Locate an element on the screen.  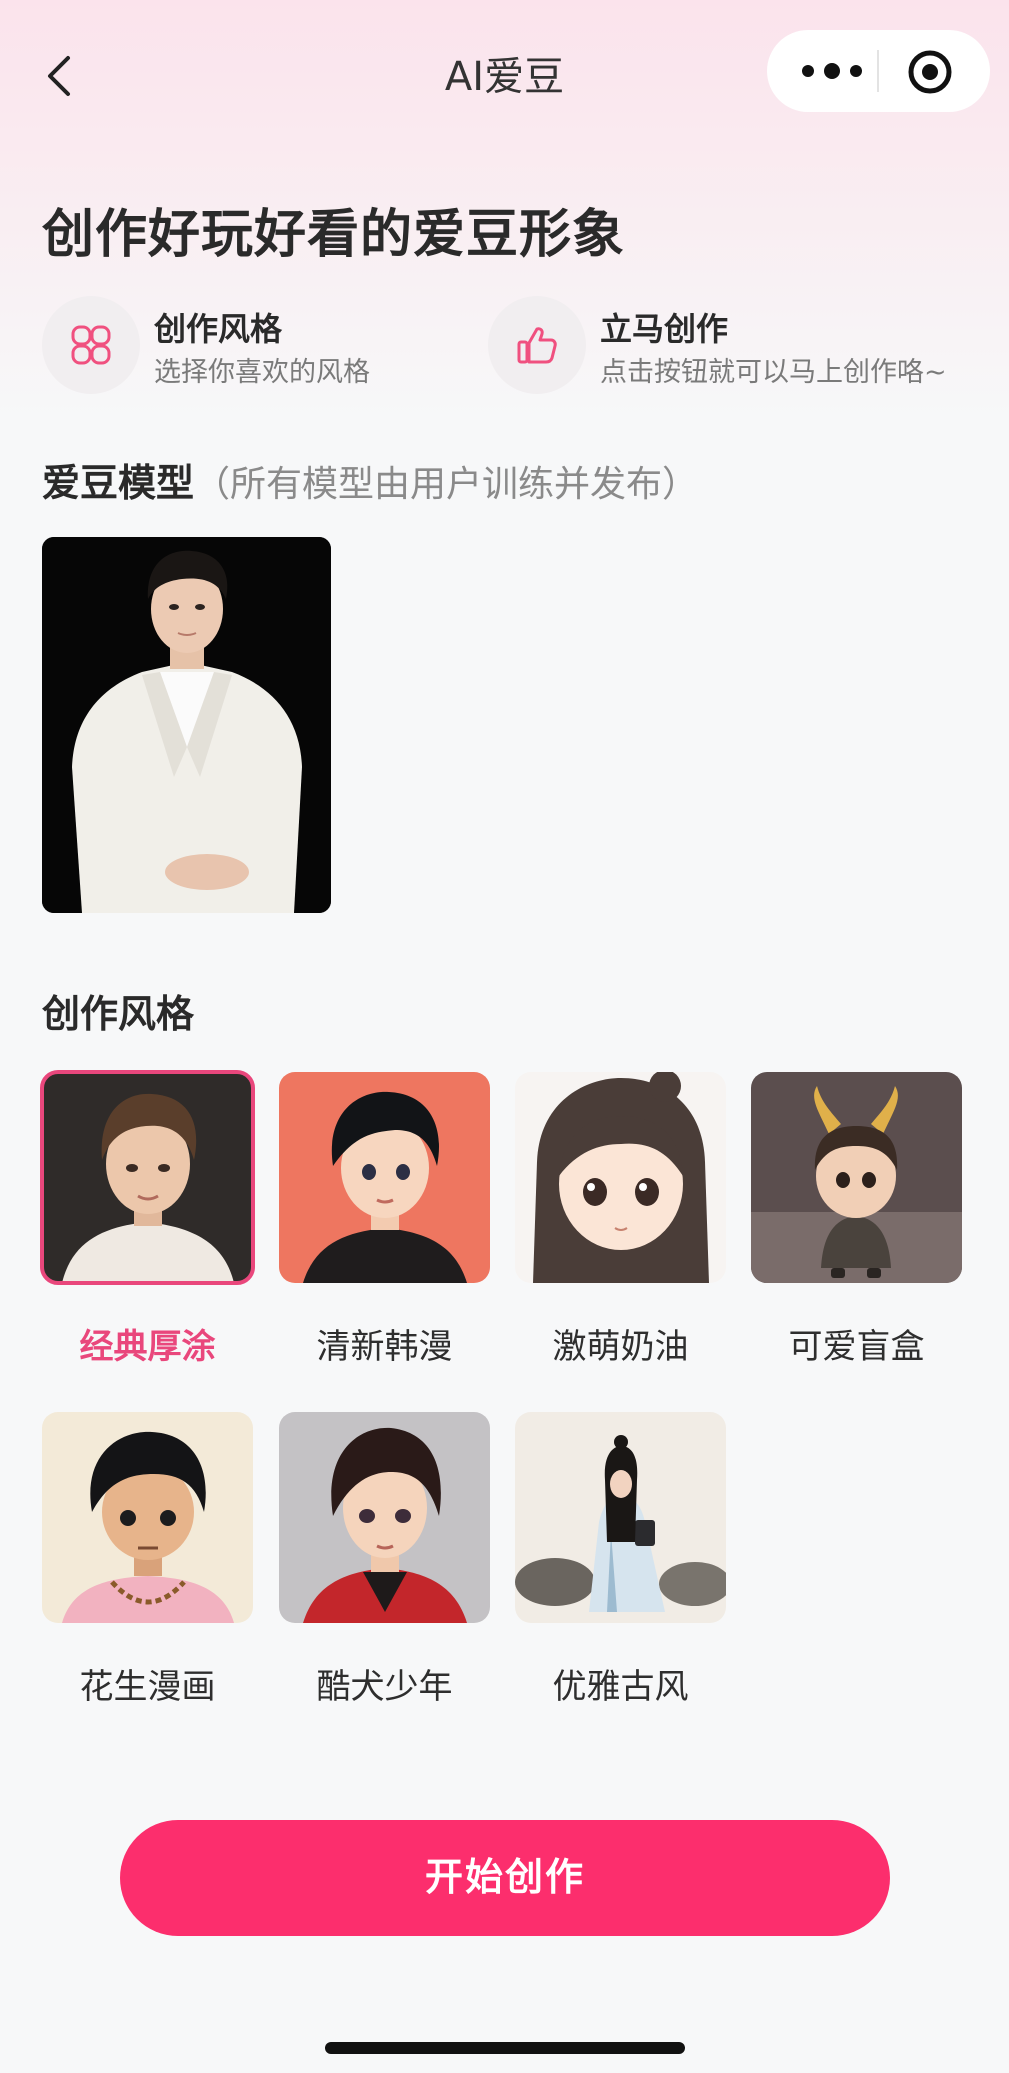
feature-style: 创作风格 选择你喜欢的风格 is located at coordinates (252, 346).